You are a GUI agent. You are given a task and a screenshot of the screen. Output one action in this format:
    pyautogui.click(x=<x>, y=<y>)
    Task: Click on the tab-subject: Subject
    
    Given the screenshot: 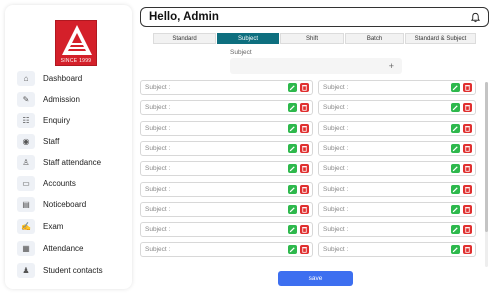 What is the action you would take?
    pyautogui.click(x=248, y=38)
    